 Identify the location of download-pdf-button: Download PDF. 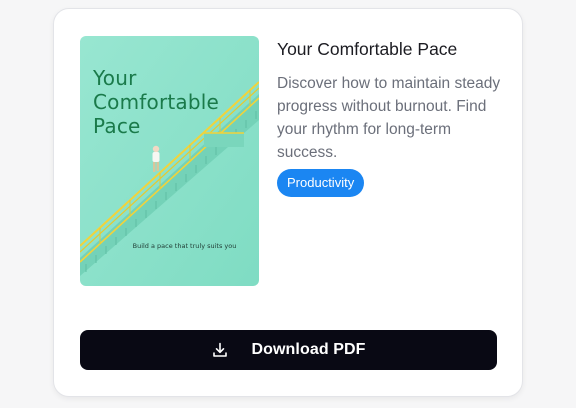
(288, 350).